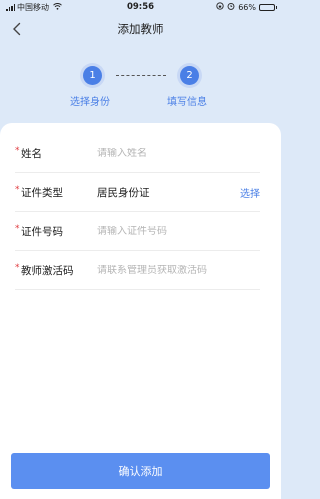  I want to click on nav-bar: 添加教师, so click(140, 29).